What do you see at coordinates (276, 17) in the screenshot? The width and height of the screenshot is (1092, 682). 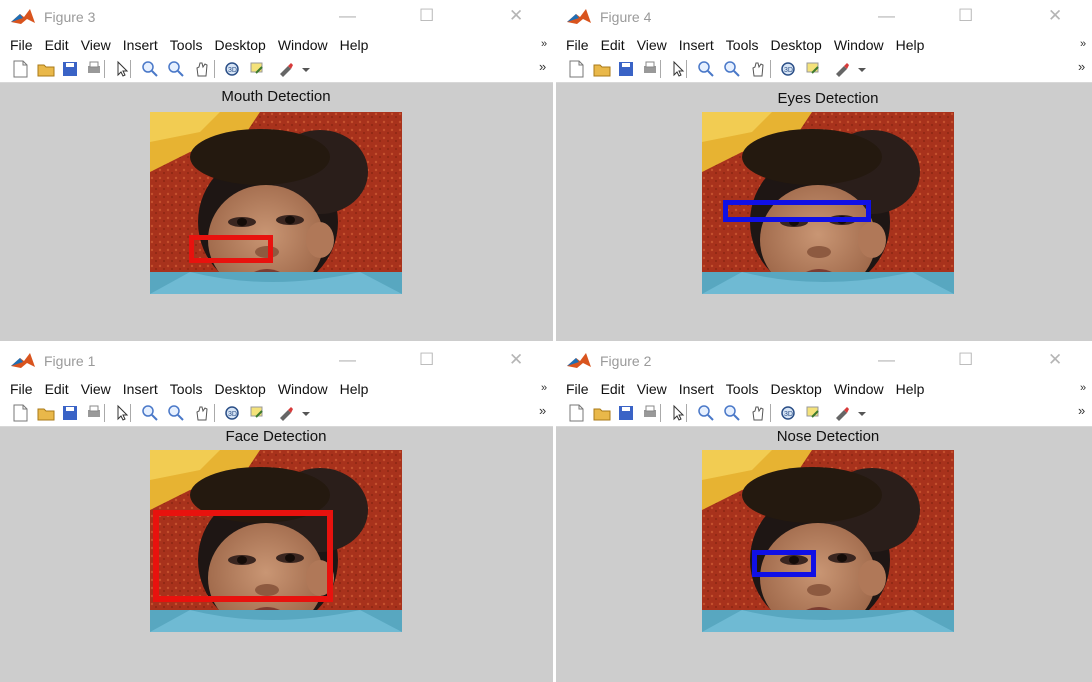 I see `window-titlebar: Figure 3 — ☐ ✕` at bounding box center [276, 17].